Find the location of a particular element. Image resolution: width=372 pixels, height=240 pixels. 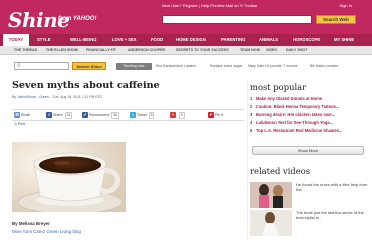

nav-well-being: WELL-BEING is located at coordinates (83, 40).